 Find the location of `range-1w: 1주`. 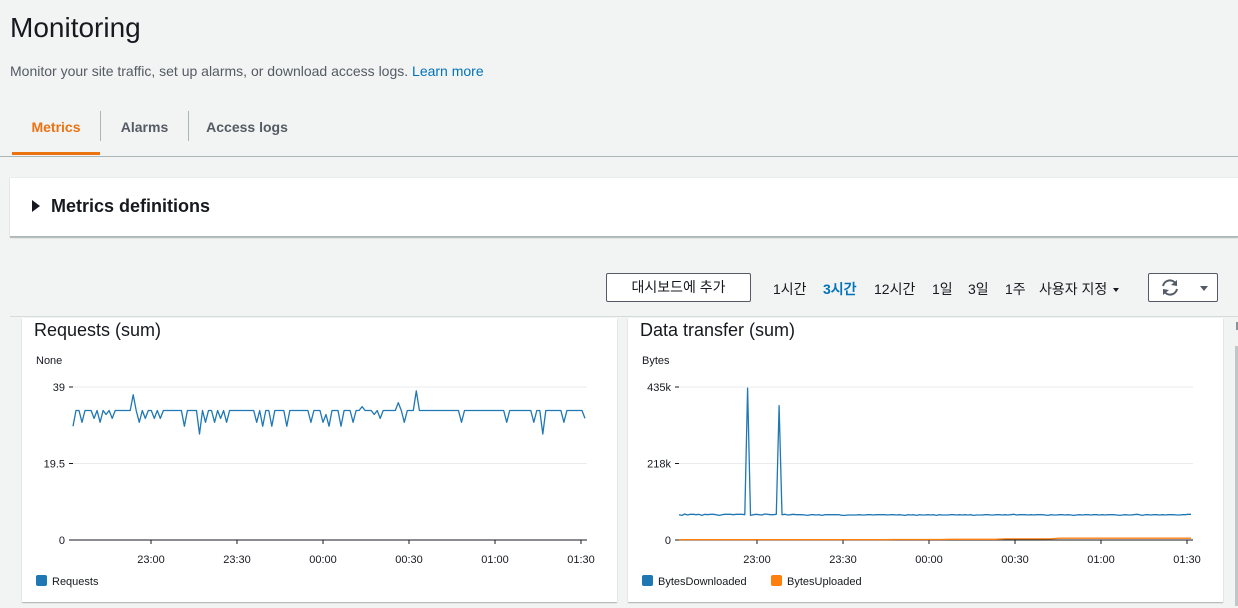

range-1w: 1주 is located at coordinates (1015, 289).